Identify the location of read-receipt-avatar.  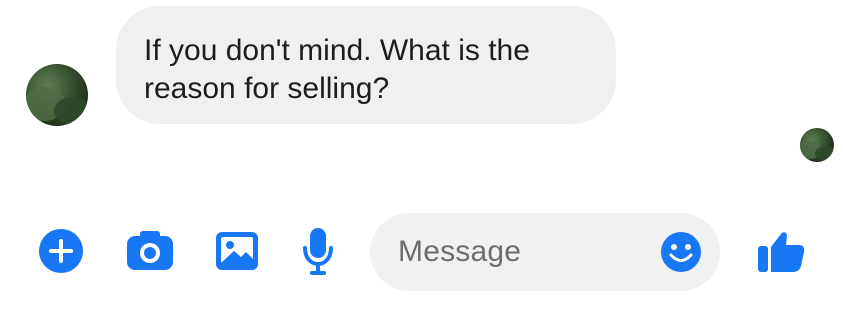
(817, 145).